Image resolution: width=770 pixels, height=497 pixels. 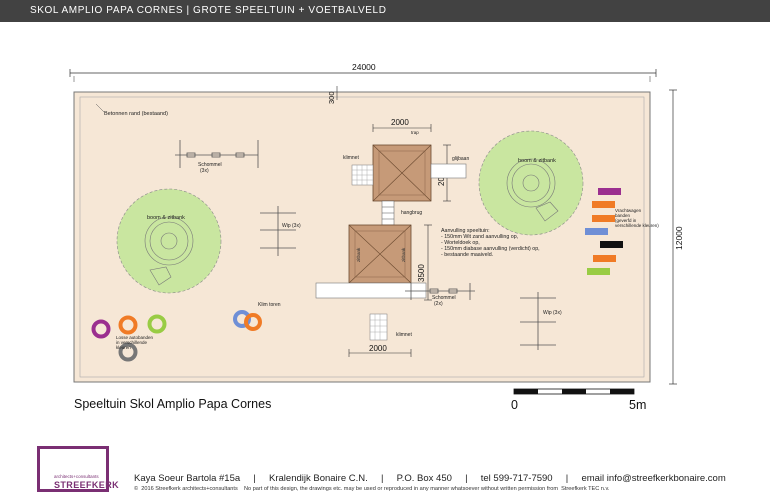 What do you see at coordinates (87, 485) in the screenshot?
I see `logo-name: STREEFKERK` at bounding box center [87, 485].